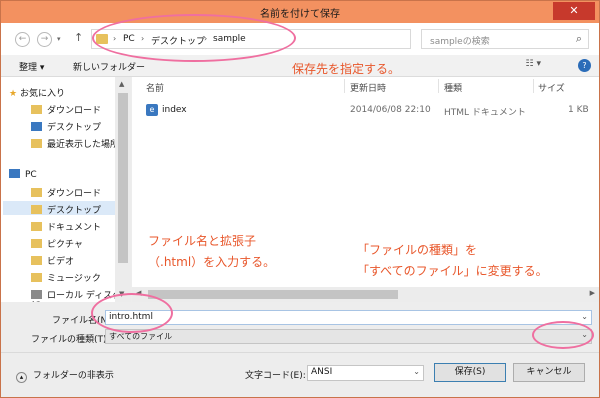 Image resolution: width=600 pixels, height=398 pixels. Describe the element at coordinates (66, 109) in the screenshot. I see `sidebar-item-downloads: ダウンロード` at that location.